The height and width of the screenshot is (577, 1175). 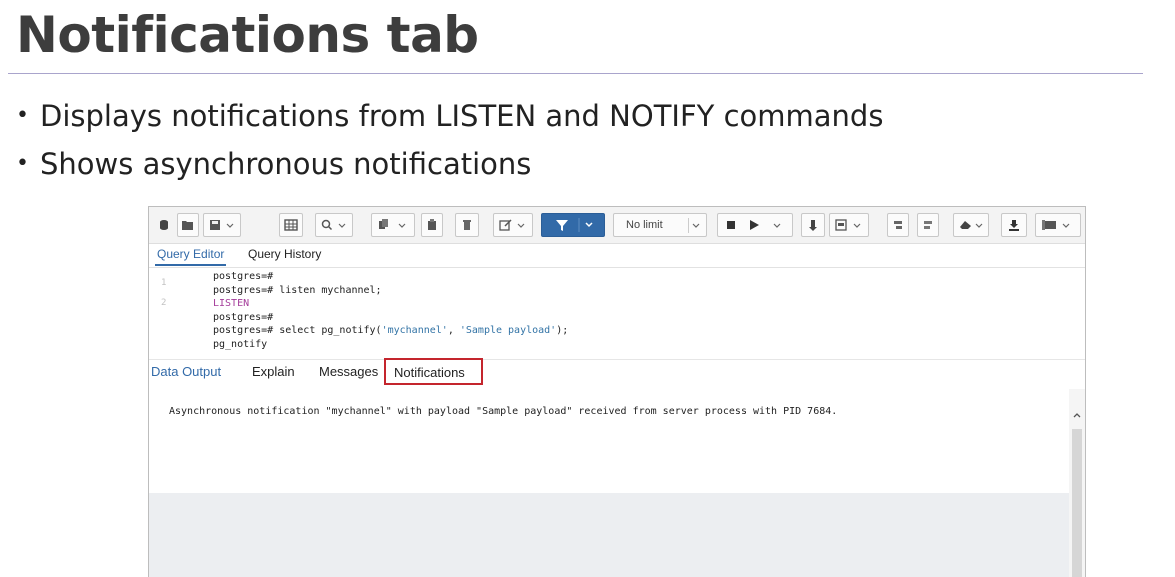 I want to click on copy-icon, so click(x=393, y=225).